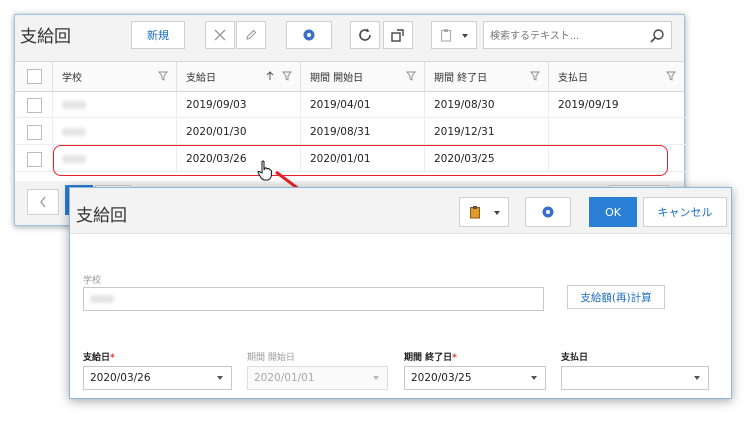 The width and height of the screenshot is (746, 426). I want to click on chevron-left-icon, so click(43, 202).